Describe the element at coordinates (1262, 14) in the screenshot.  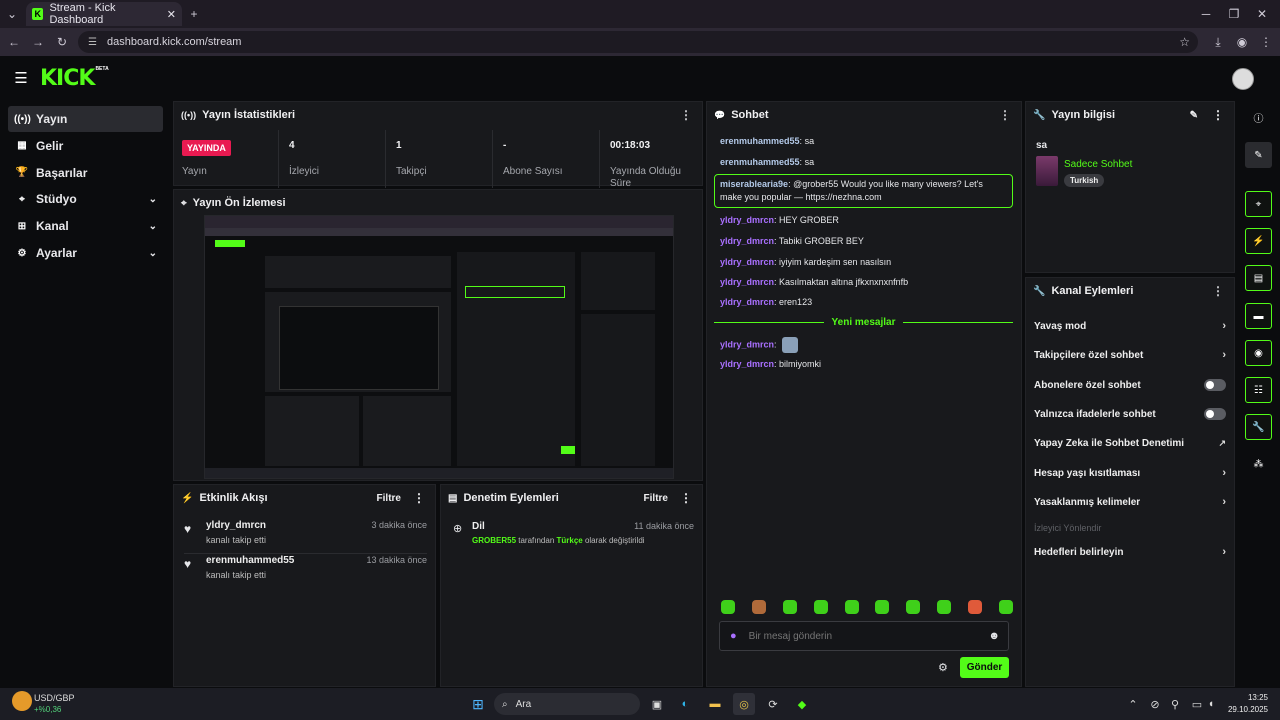
I see `close-window-icon: ✕` at that location.